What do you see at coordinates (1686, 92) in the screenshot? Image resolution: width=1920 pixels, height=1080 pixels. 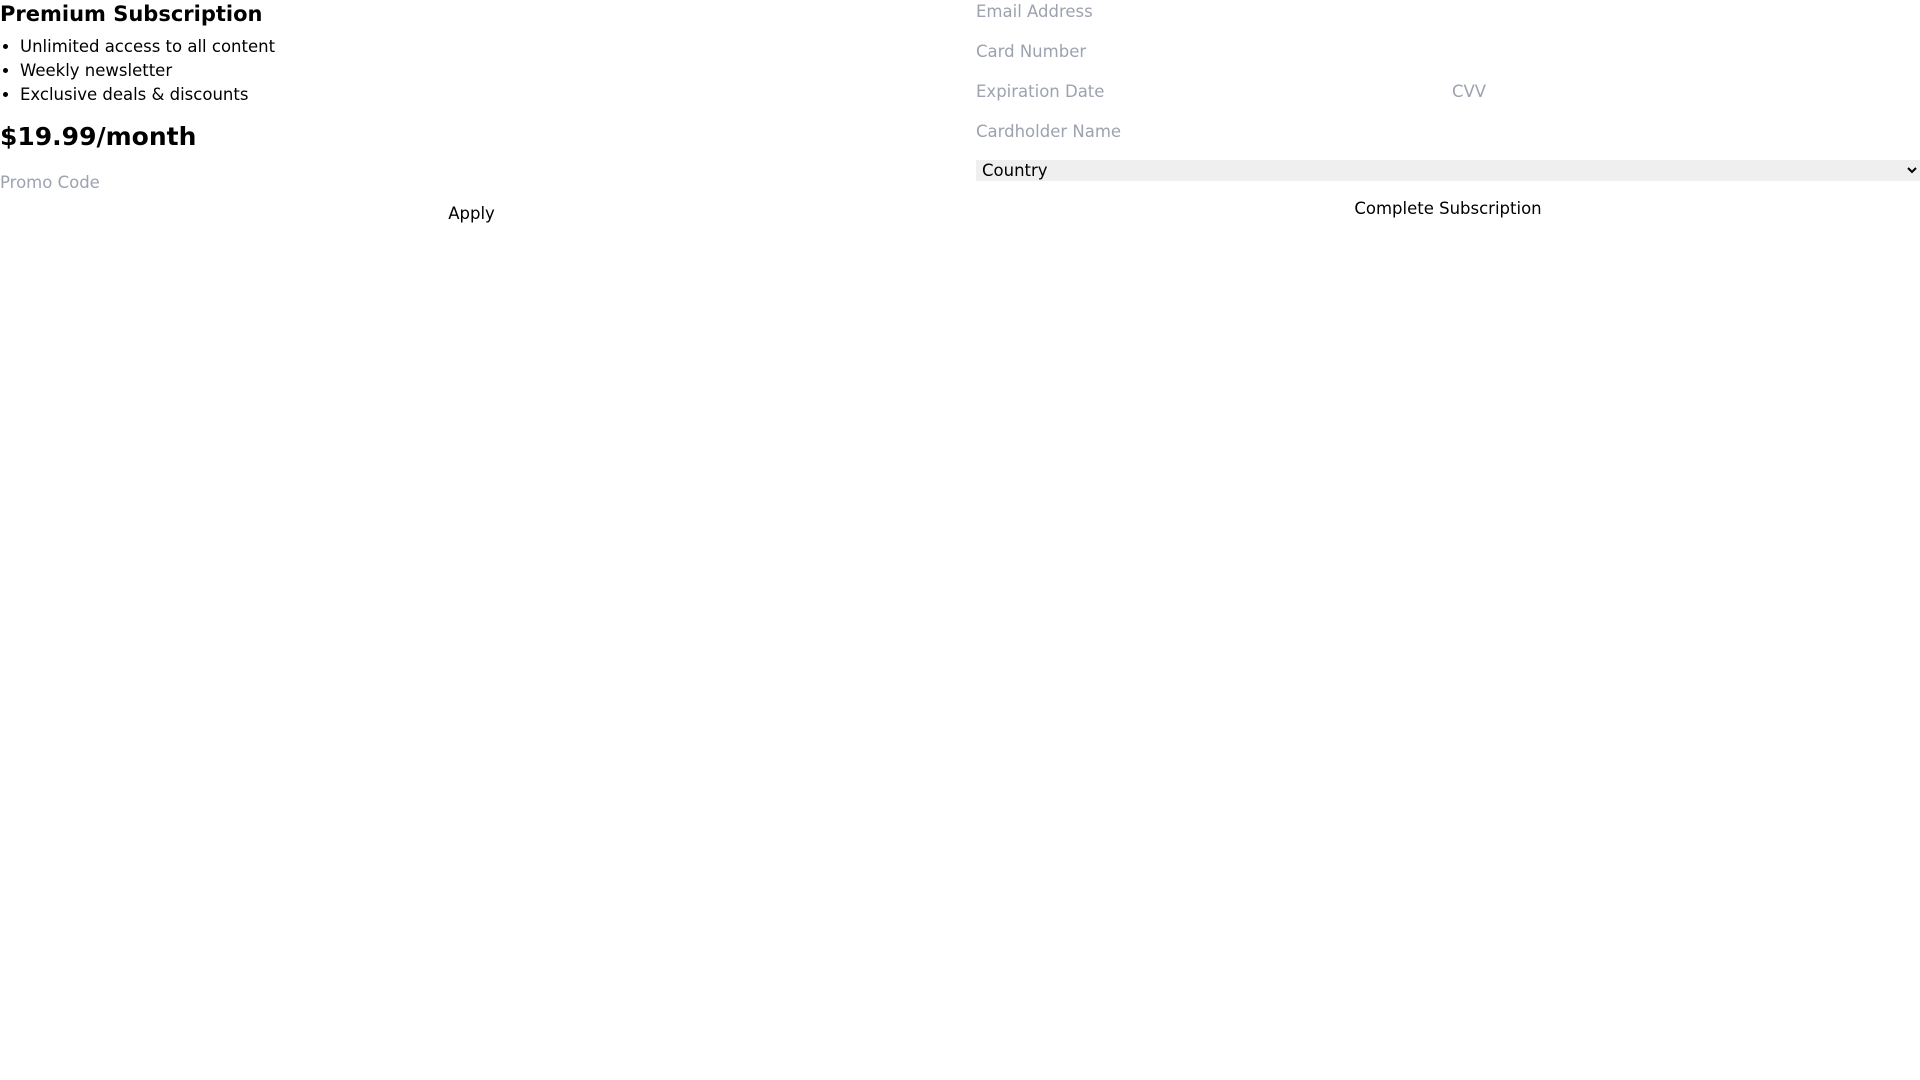 I see `cvv-field` at bounding box center [1686, 92].